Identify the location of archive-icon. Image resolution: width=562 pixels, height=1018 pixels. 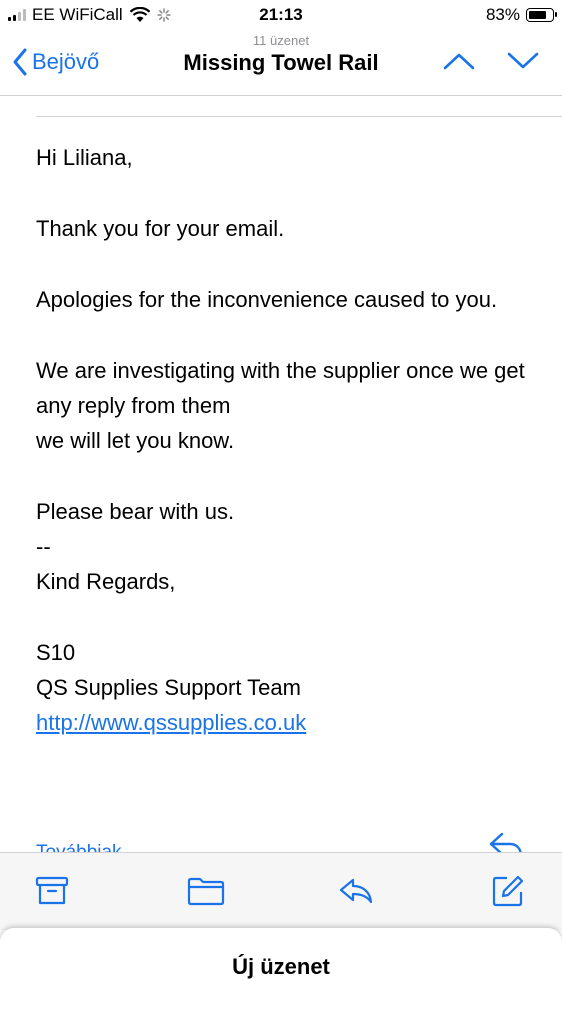
(52, 890).